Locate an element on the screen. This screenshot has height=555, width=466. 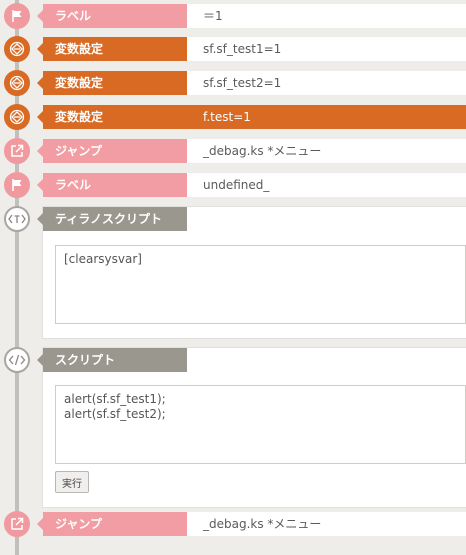
component-row-variable-selected: 変数設定 f.test=1 is located at coordinates (251, 117).